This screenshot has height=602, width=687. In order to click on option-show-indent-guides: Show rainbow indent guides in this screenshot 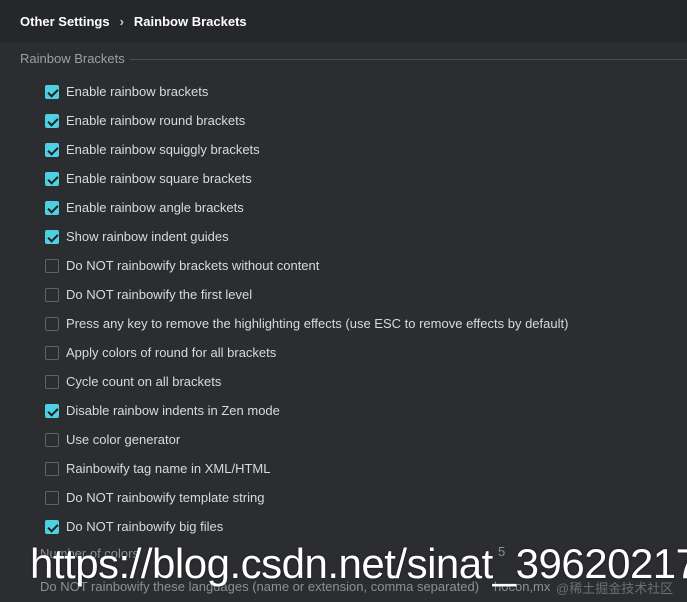, I will do `click(365, 236)`.